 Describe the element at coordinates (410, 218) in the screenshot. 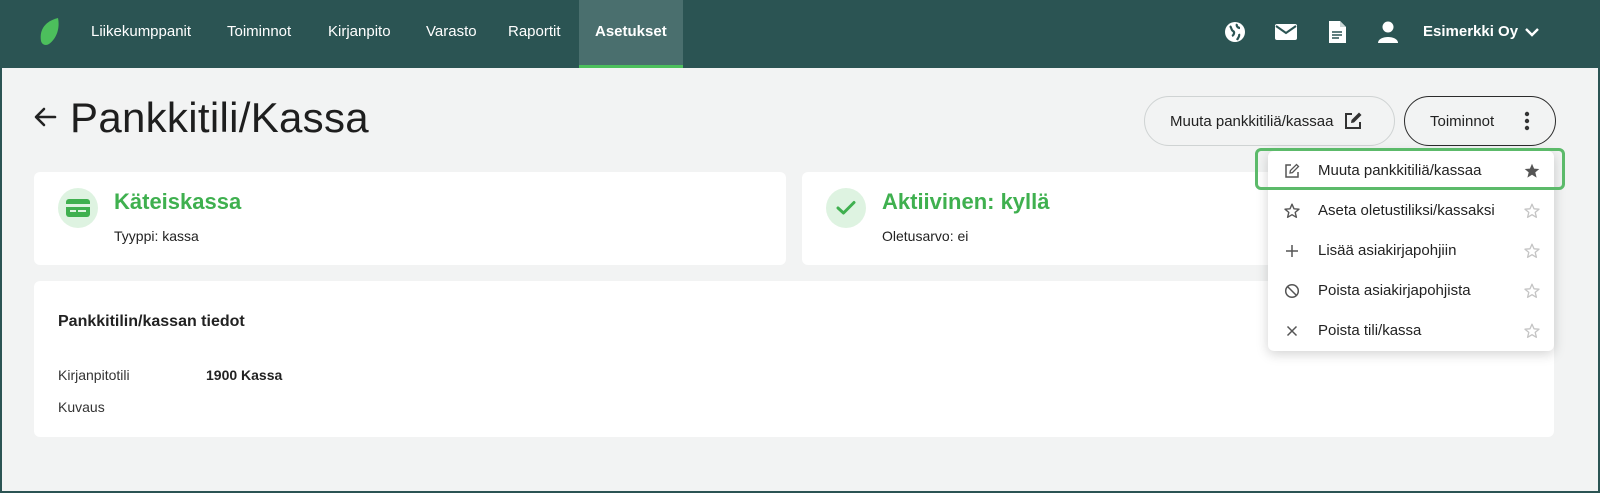

I see `cash-type-card: Käteiskassa Tyyppi: kassa` at that location.